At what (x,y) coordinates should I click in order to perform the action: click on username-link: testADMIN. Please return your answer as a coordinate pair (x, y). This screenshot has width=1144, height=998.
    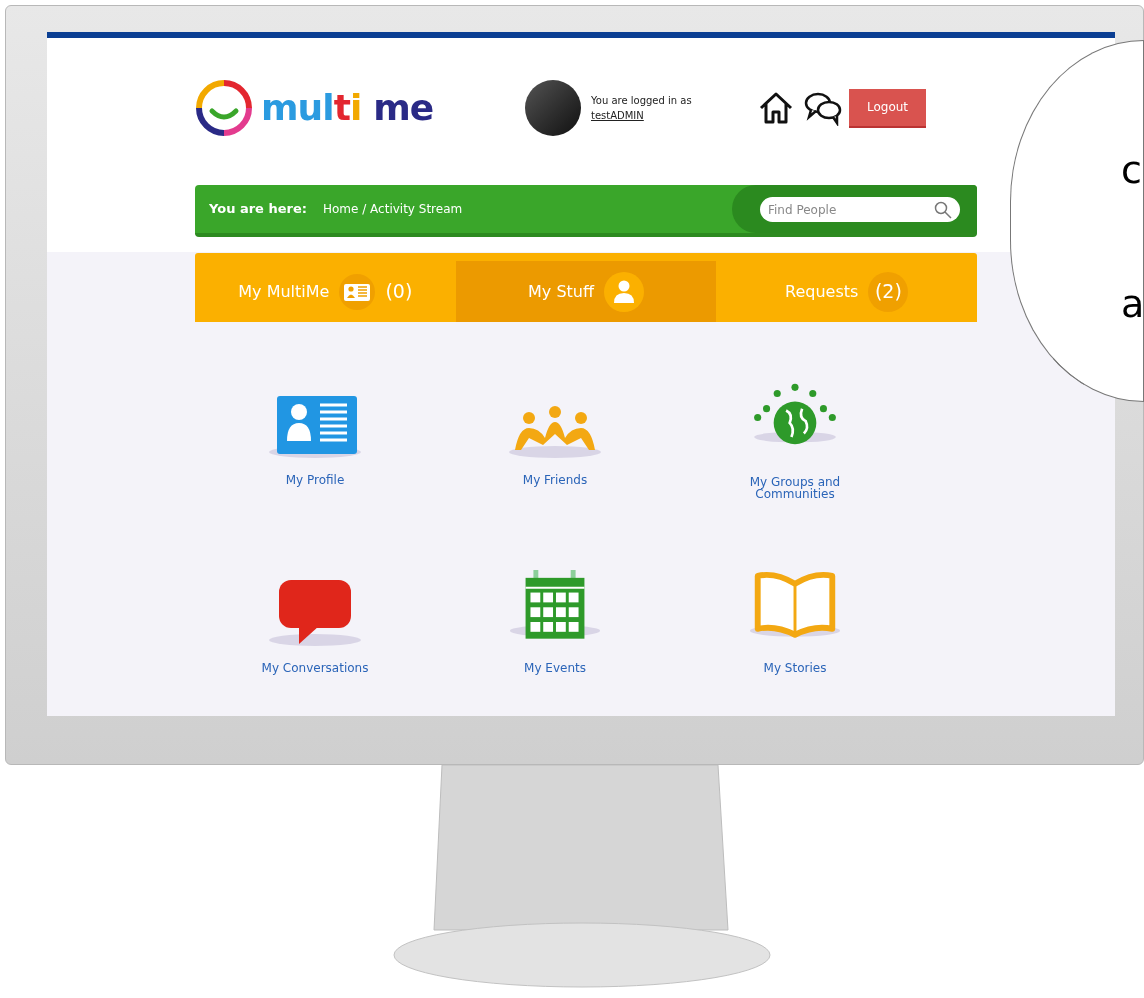
    Looking at the image, I should click on (617, 115).